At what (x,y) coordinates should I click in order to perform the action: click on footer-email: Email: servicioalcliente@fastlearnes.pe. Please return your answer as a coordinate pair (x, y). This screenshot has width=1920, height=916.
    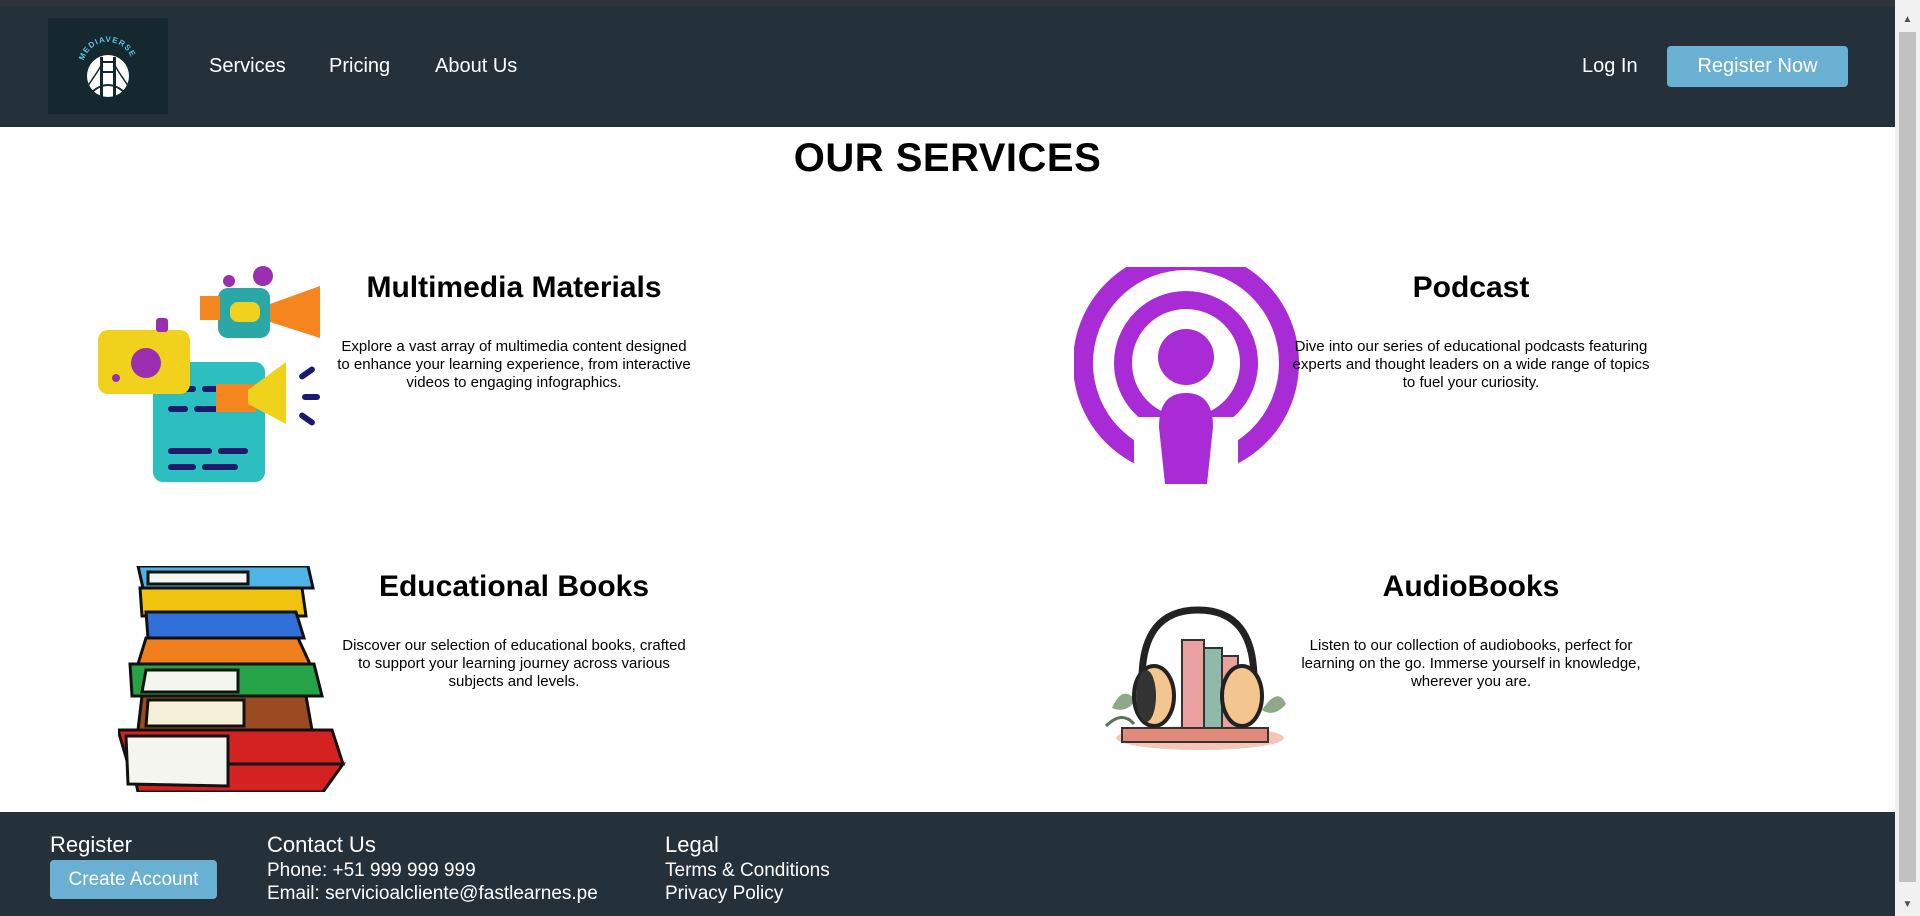
    Looking at the image, I should click on (432, 893).